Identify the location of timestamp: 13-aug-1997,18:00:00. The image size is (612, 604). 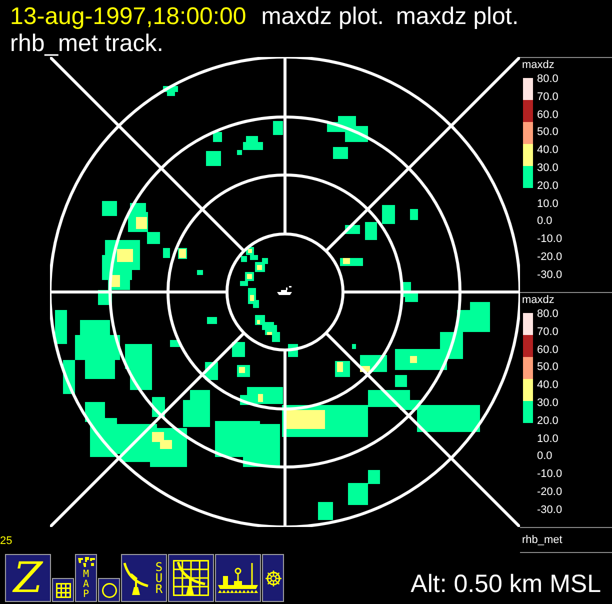
(128, 16).